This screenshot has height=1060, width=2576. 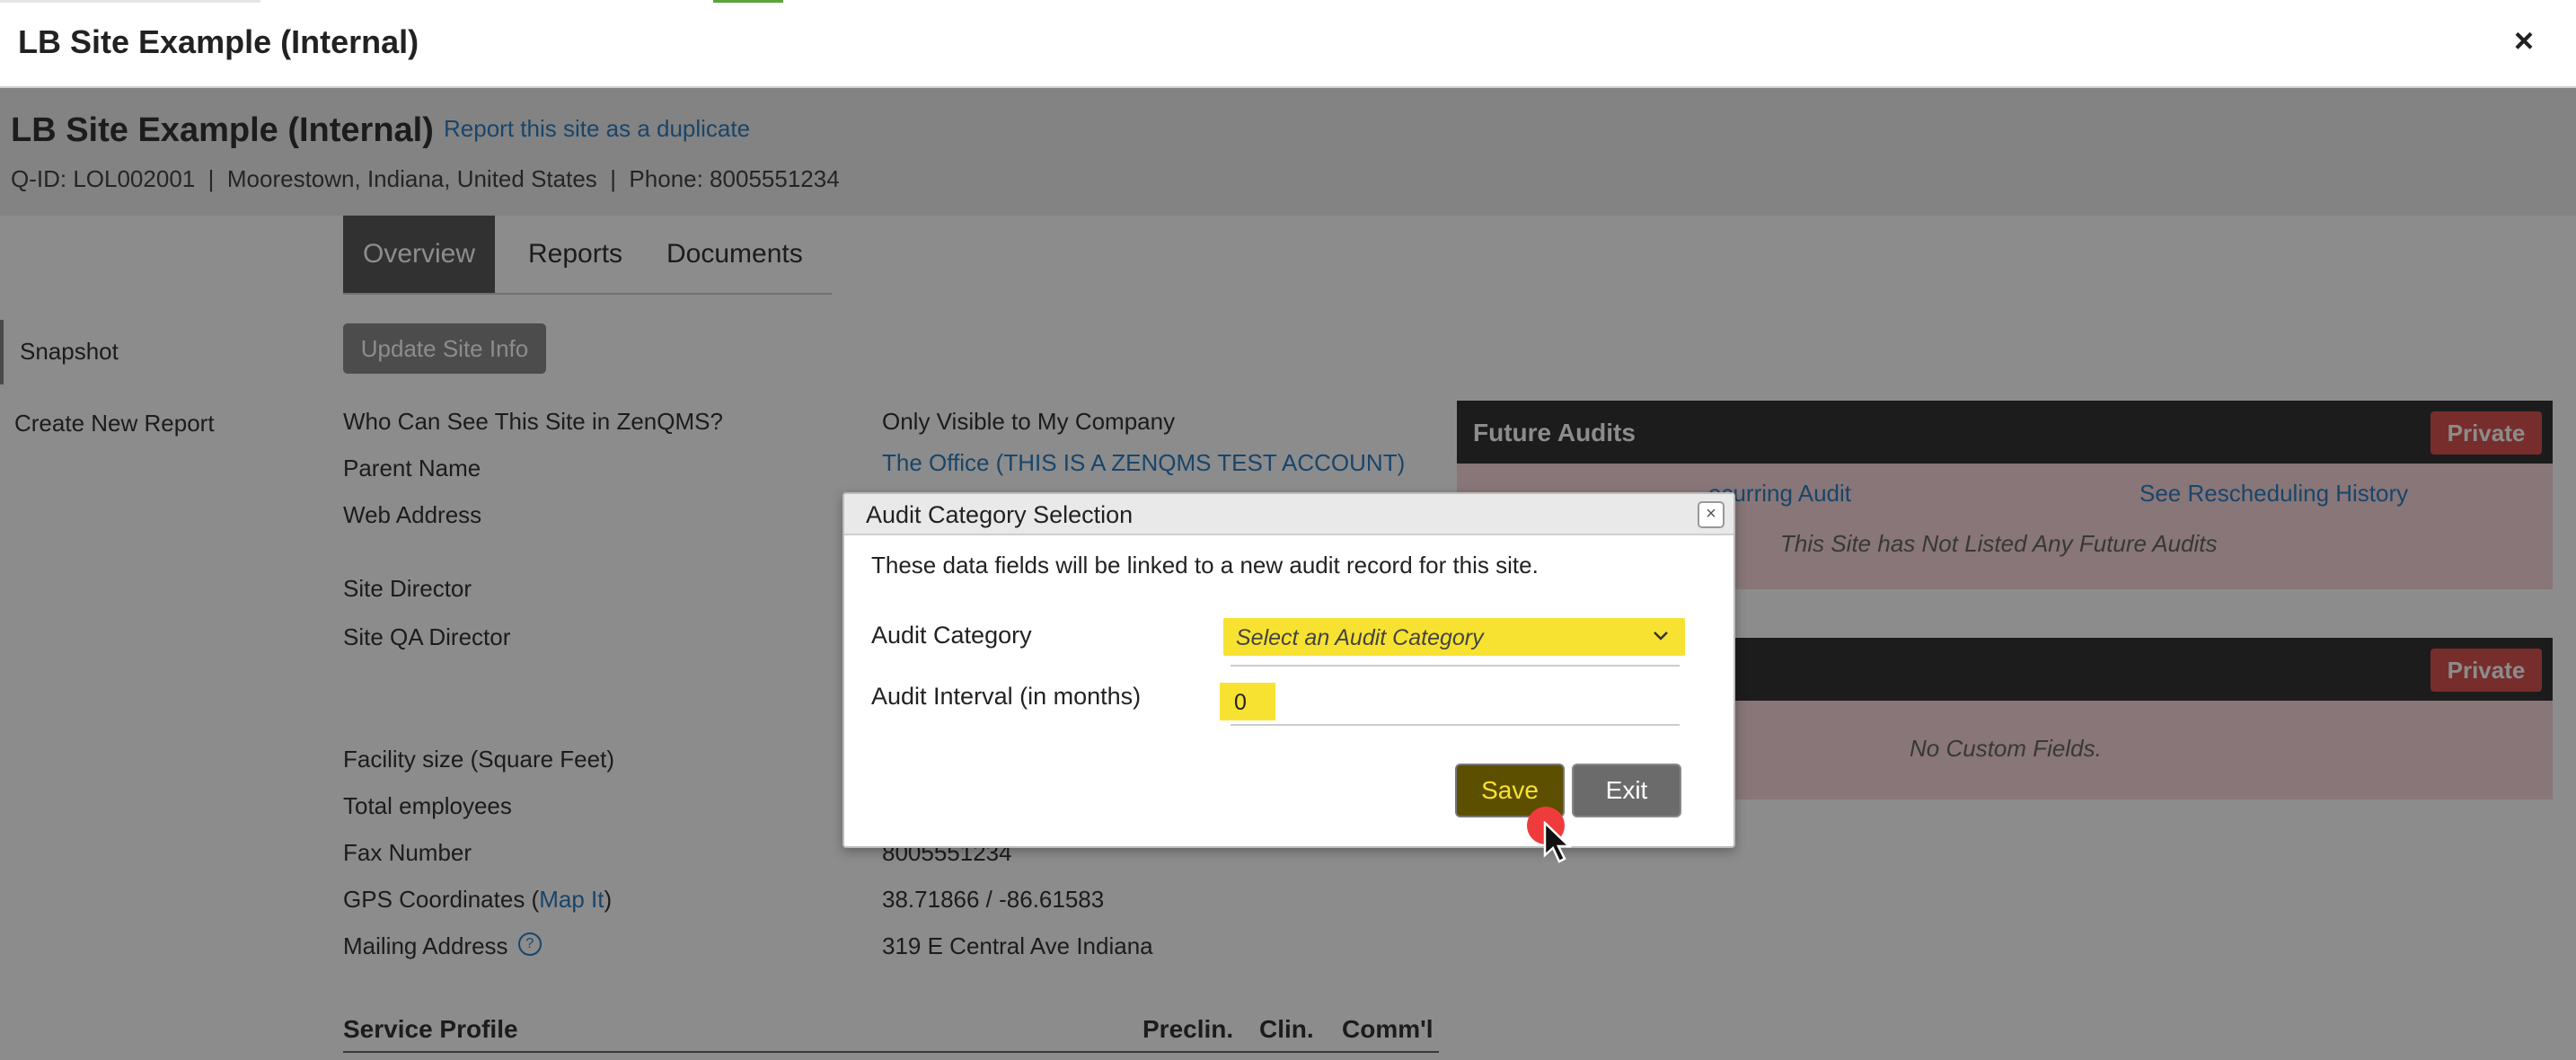 What do you see at coordinates (1289, 514) in the screenshot?
I see `dialog-header: Audit Category Selection ×` at bounding box center [1289, 514].